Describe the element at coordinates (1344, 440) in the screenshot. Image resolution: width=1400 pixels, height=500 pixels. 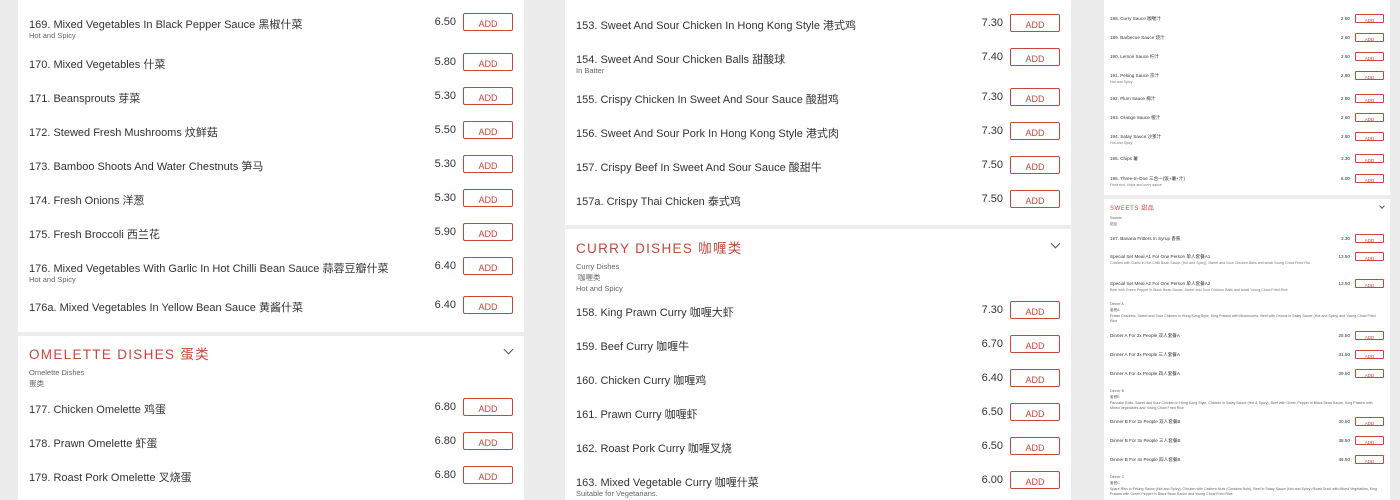
I see `item-price: 38.50` at that location.